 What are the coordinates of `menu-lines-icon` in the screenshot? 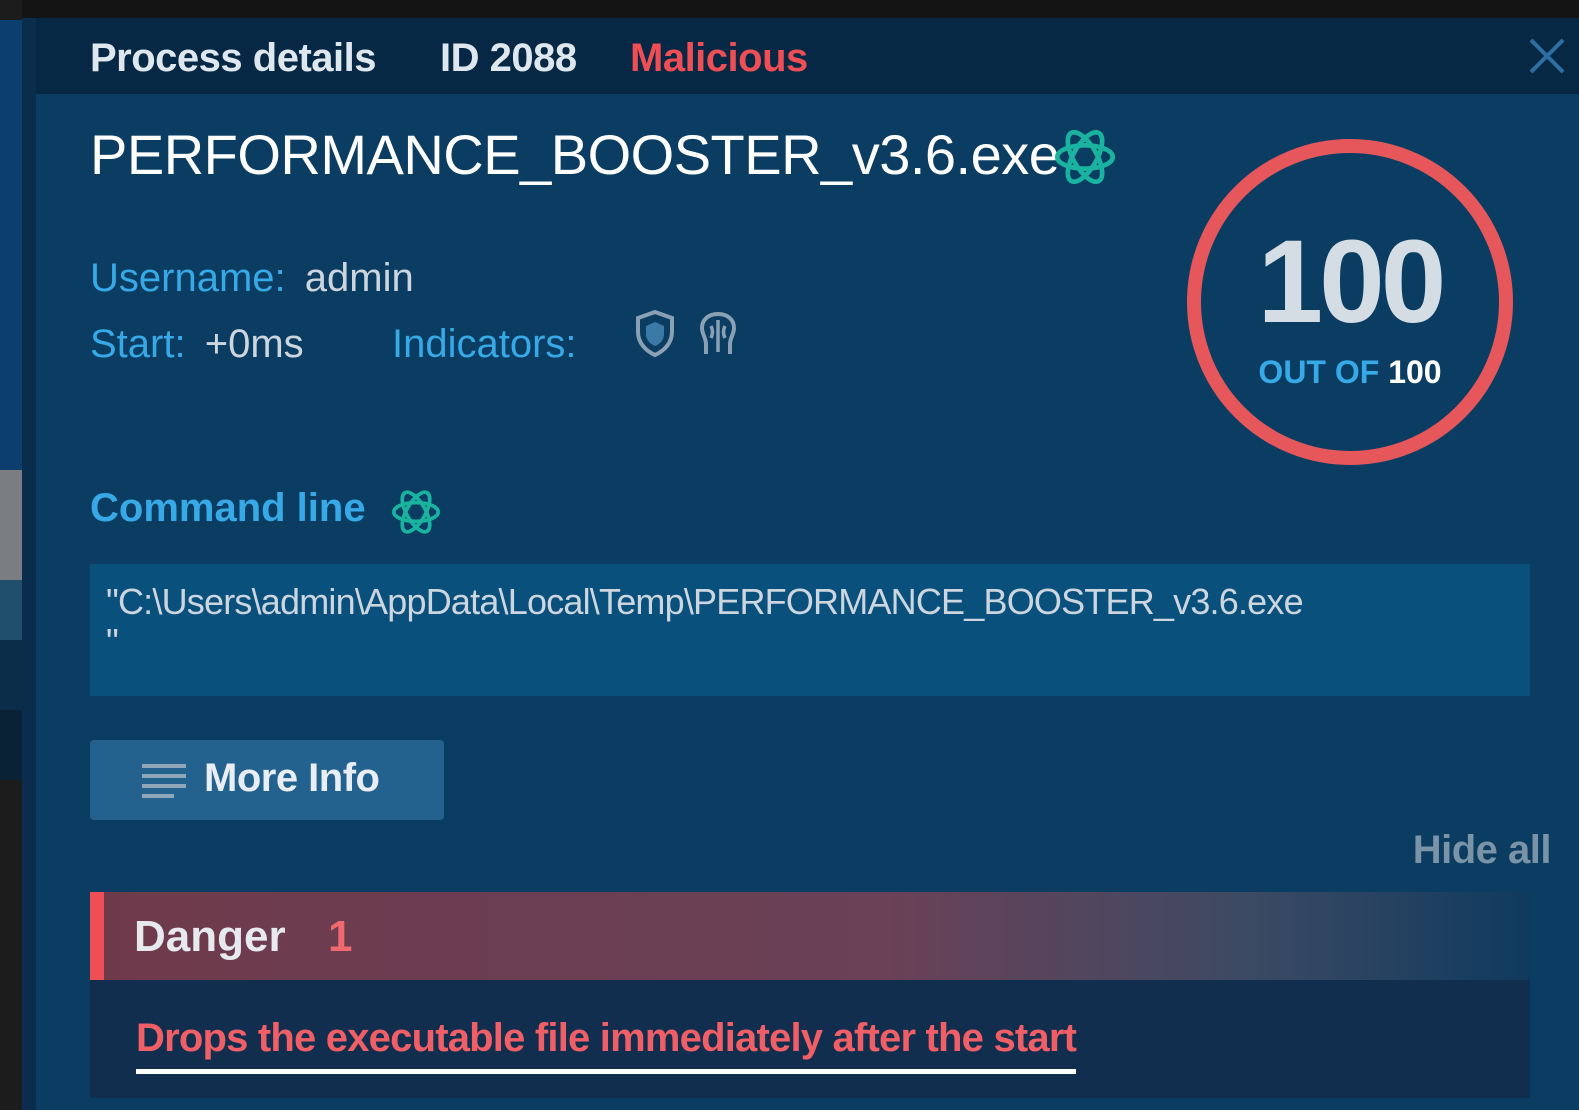 It's located at (164, 781).